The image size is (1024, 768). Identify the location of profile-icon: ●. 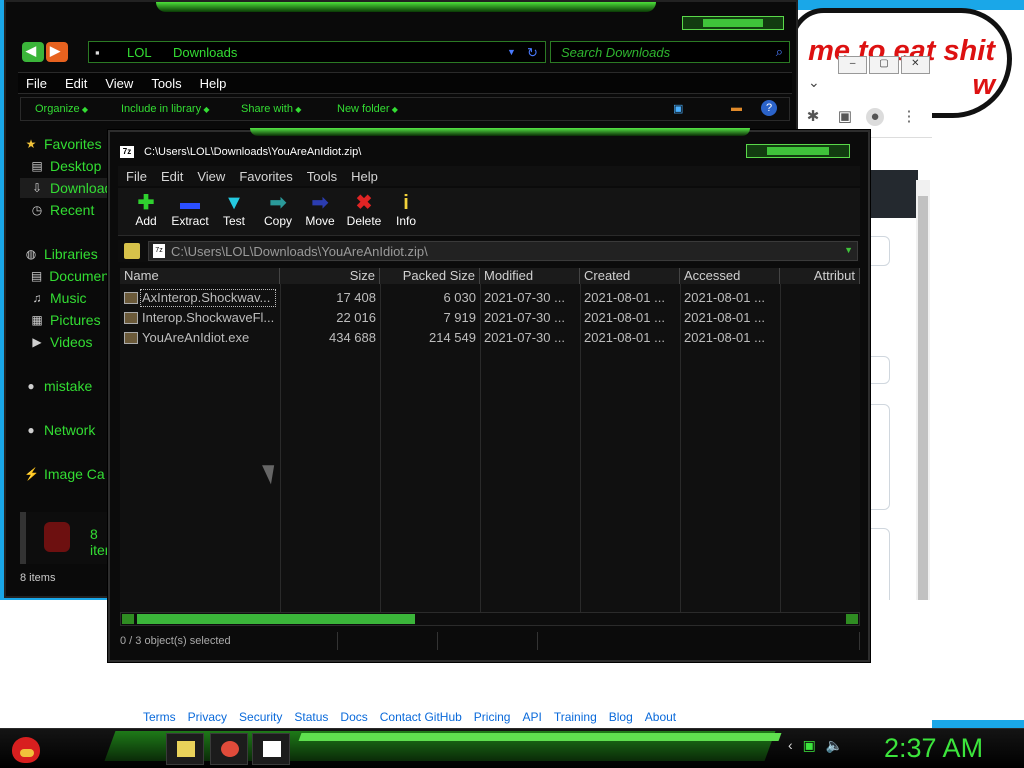
(875, 117).